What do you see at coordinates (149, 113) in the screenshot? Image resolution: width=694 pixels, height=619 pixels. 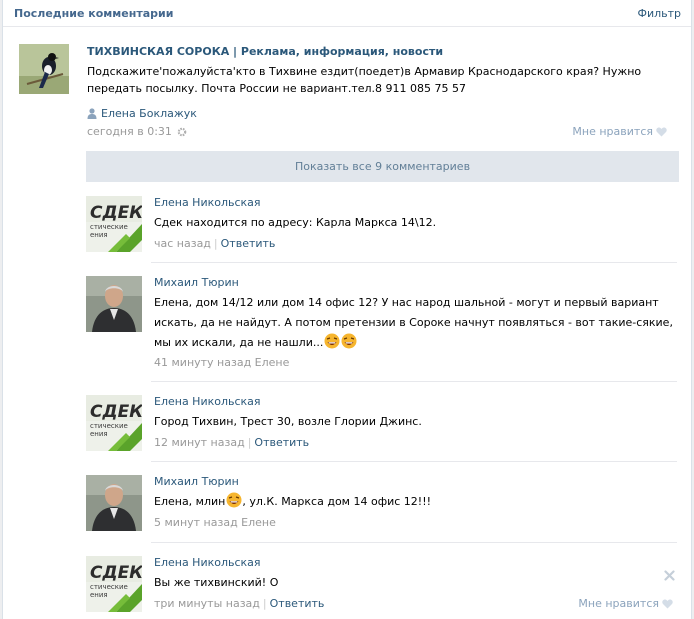 I see `signer-name: Елена Боклажук` at bounding box center [149, 113].